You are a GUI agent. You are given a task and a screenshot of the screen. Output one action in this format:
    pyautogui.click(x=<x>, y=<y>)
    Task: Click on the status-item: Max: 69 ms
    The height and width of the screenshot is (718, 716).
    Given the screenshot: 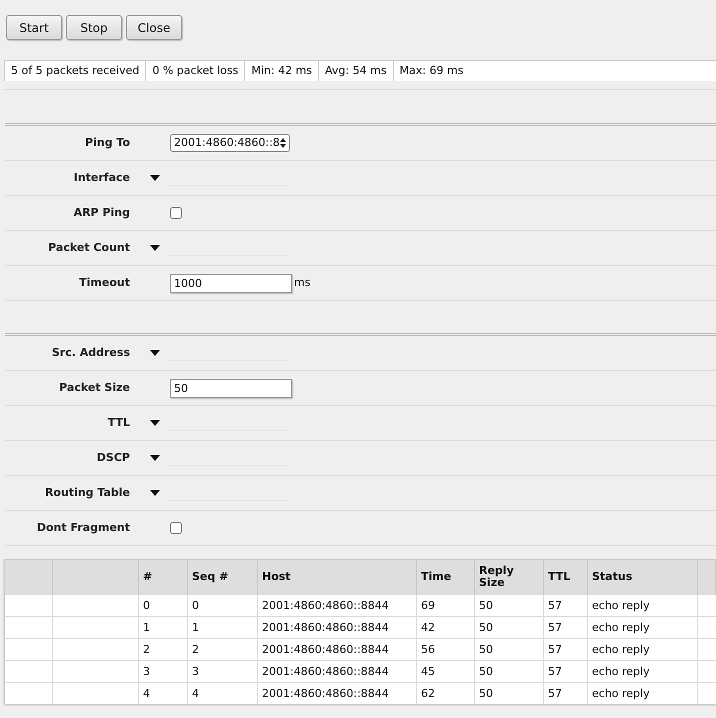 What is the action you would take?
    pyautogui.click(x=431, y=71)
    